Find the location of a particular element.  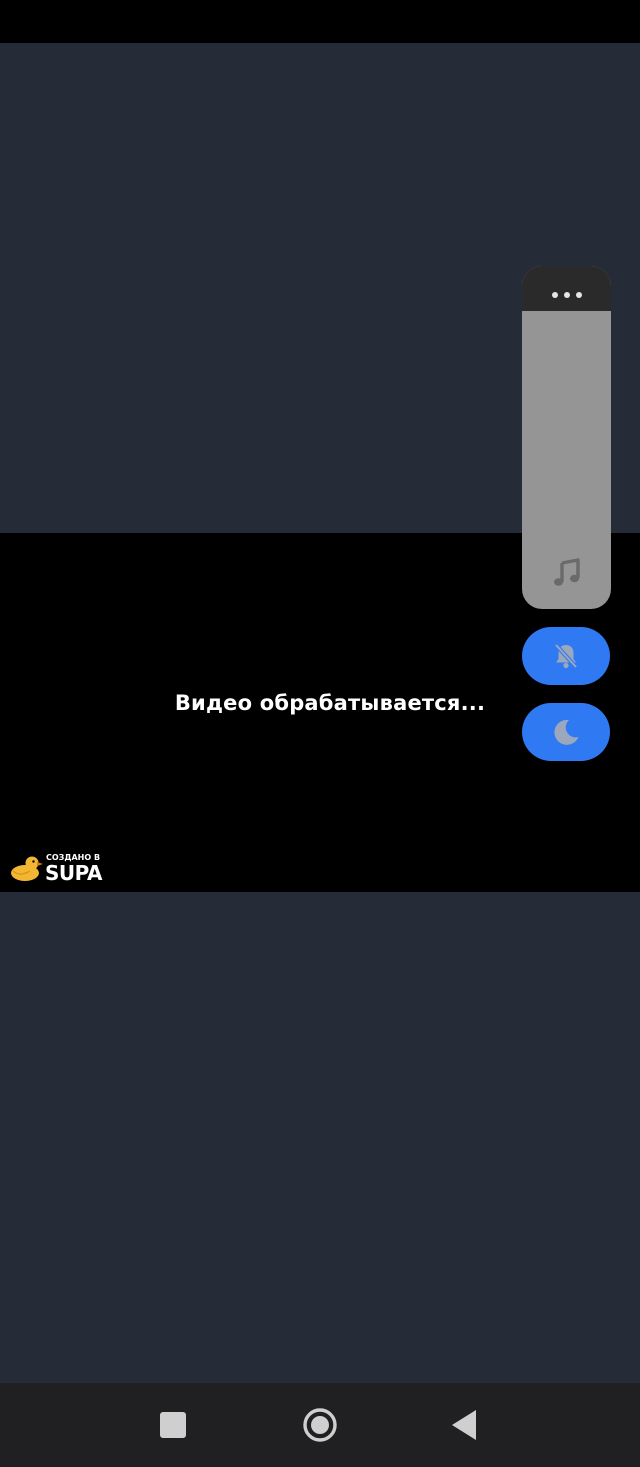

music-note-icon is located at coordinates (567, 573).